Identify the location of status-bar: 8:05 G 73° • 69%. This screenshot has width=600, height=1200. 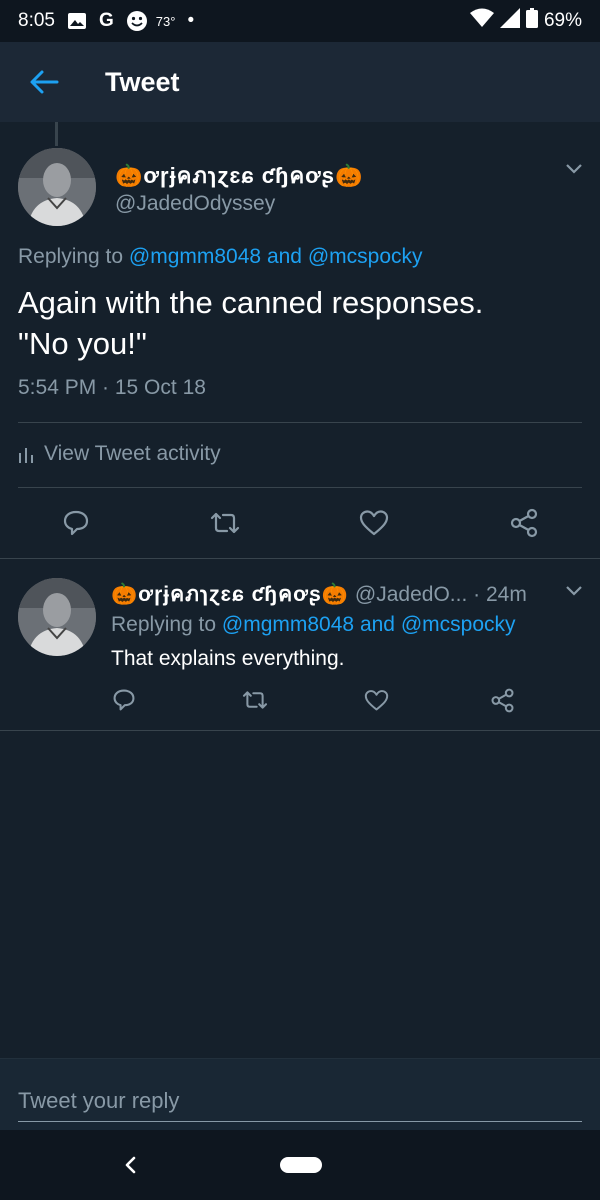
(300, 21).